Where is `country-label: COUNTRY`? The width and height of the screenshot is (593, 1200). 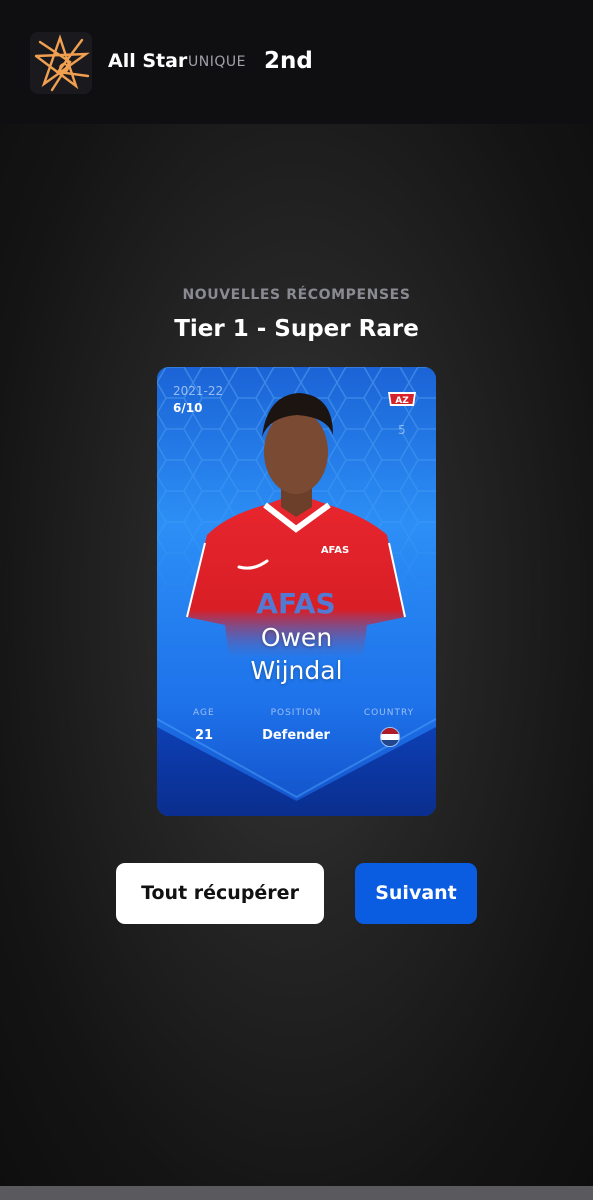
country-label: COUNTRY is located at coordinates (389, 713).